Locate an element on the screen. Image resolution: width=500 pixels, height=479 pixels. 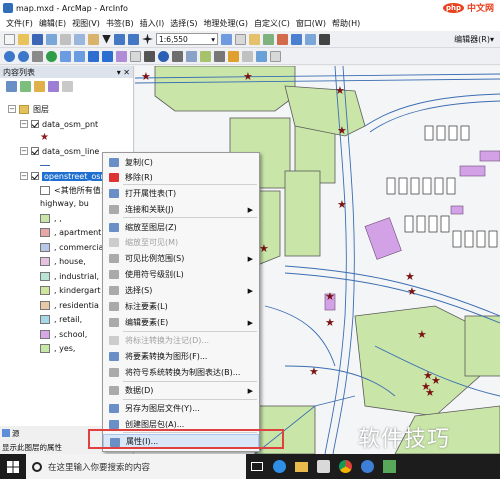
menu-bookmarks: 书签(B) is located at coordinates (120, 23).